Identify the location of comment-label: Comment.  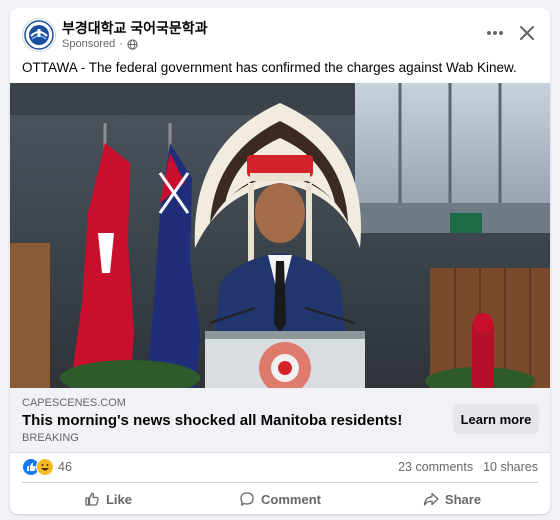
(291, 499).